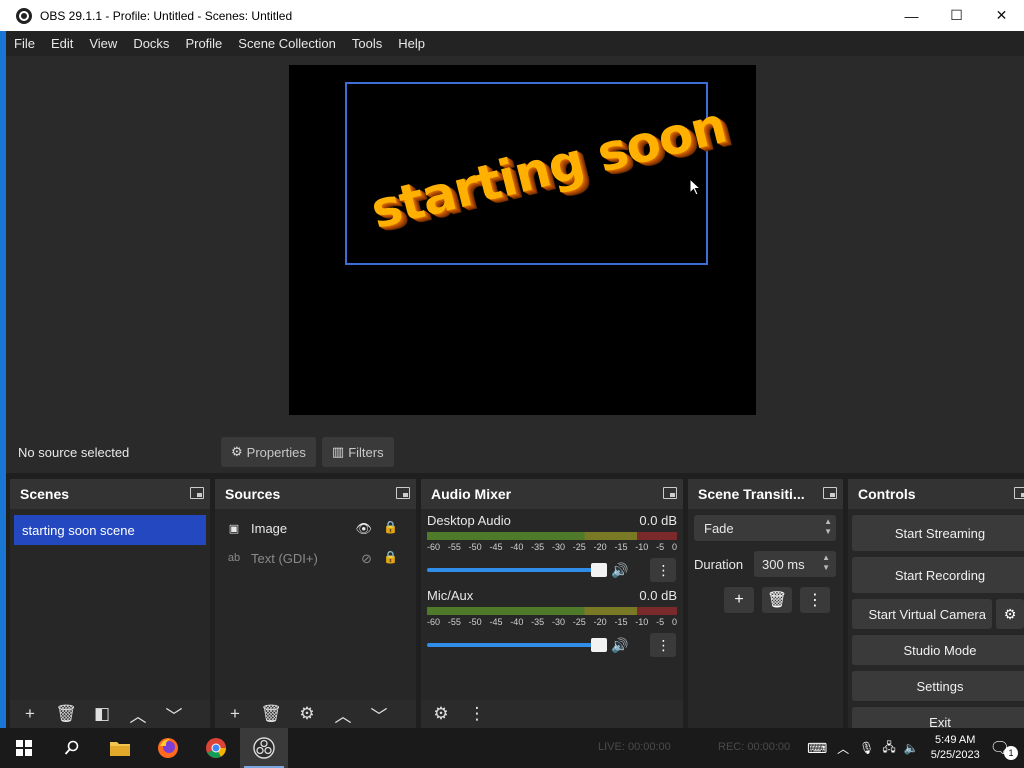  I want to click on add-transition-button: +, so click(739, 600).